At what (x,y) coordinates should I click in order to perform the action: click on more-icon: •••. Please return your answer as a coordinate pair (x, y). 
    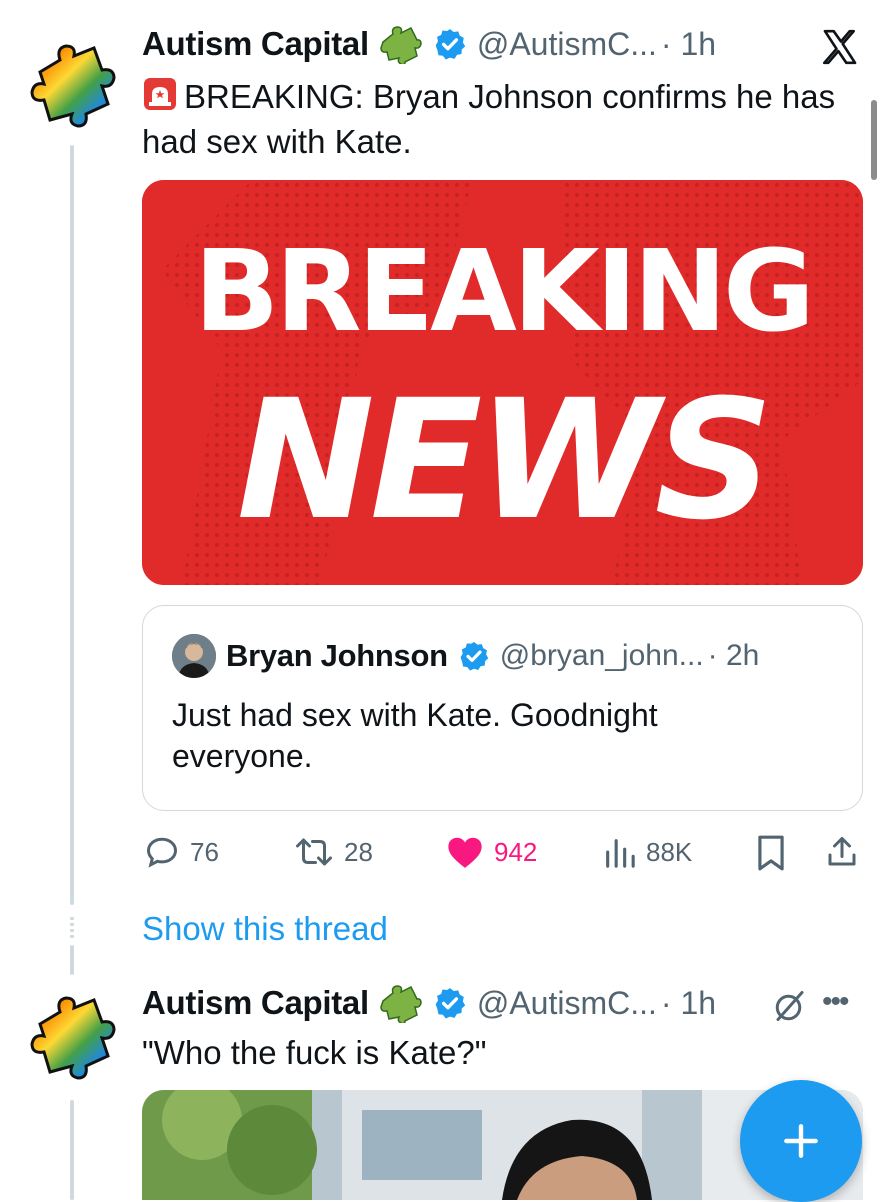
    Looking at the image, I should click on (835, 1002).